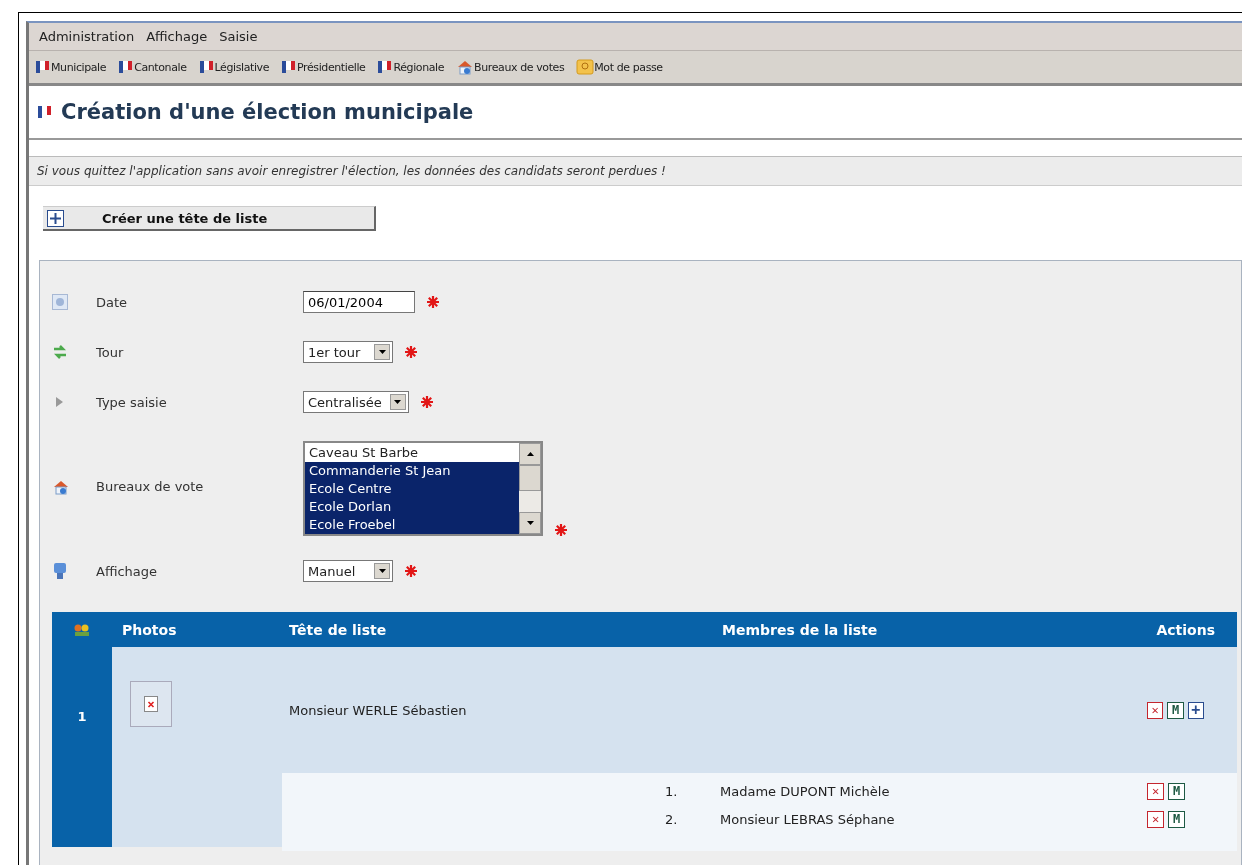  What do you see at coordinates (348, 571) in the screenshot?
I see `dropdown: Manuel` at bounding box center [348, 571].